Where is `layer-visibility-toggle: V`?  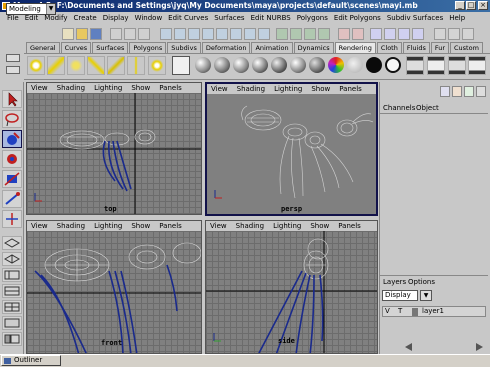
layer-visibility-toggle: V is located at coordinates (387, 311).